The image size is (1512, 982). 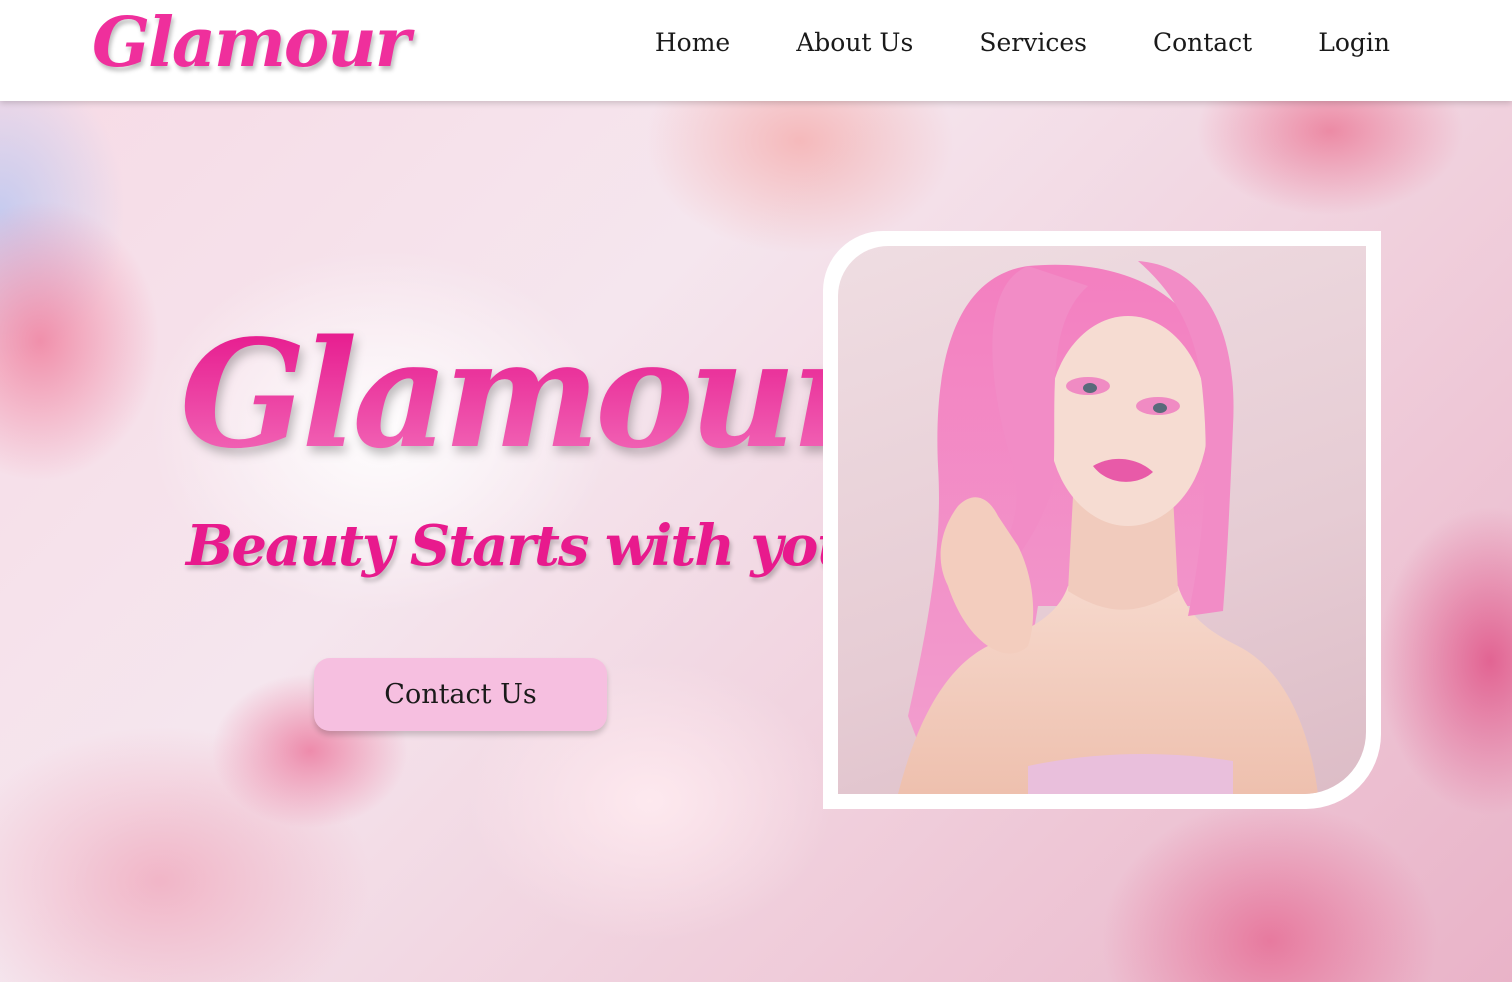 What do you see at coordinates (1202, 42) in the screenshot?
I see `nav-contact-link: Contact` at bounding box center [1202, 42].